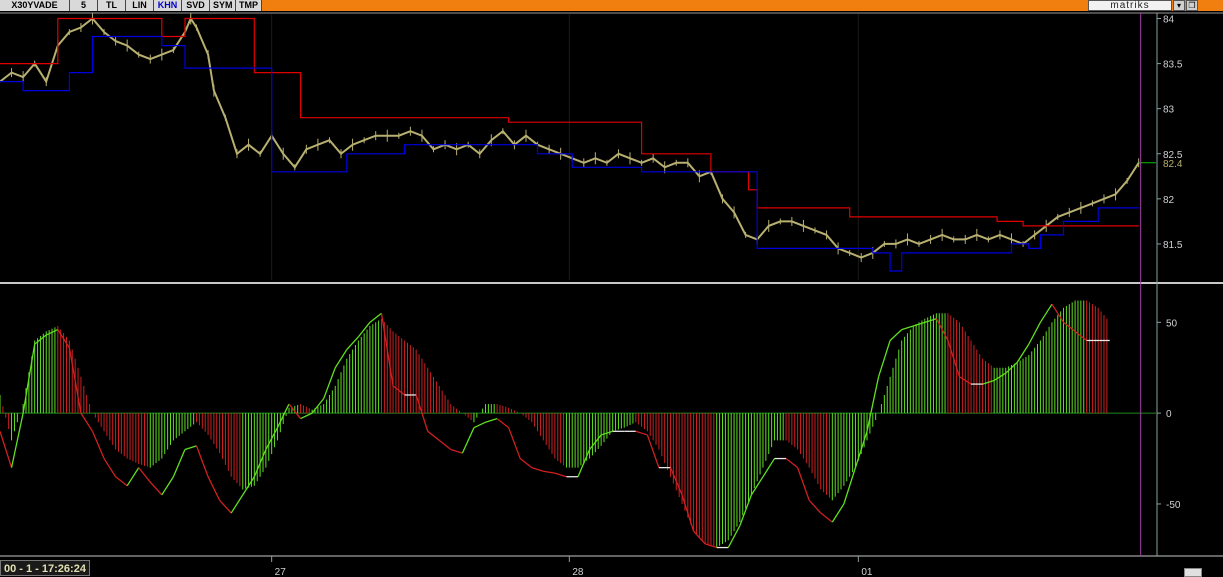 The image size is (1223, 577). What do you see at coordinates (1169, 200) in the screenshot?
I see `price-y-tick-label: 82` at bounding box center [1169, 200].